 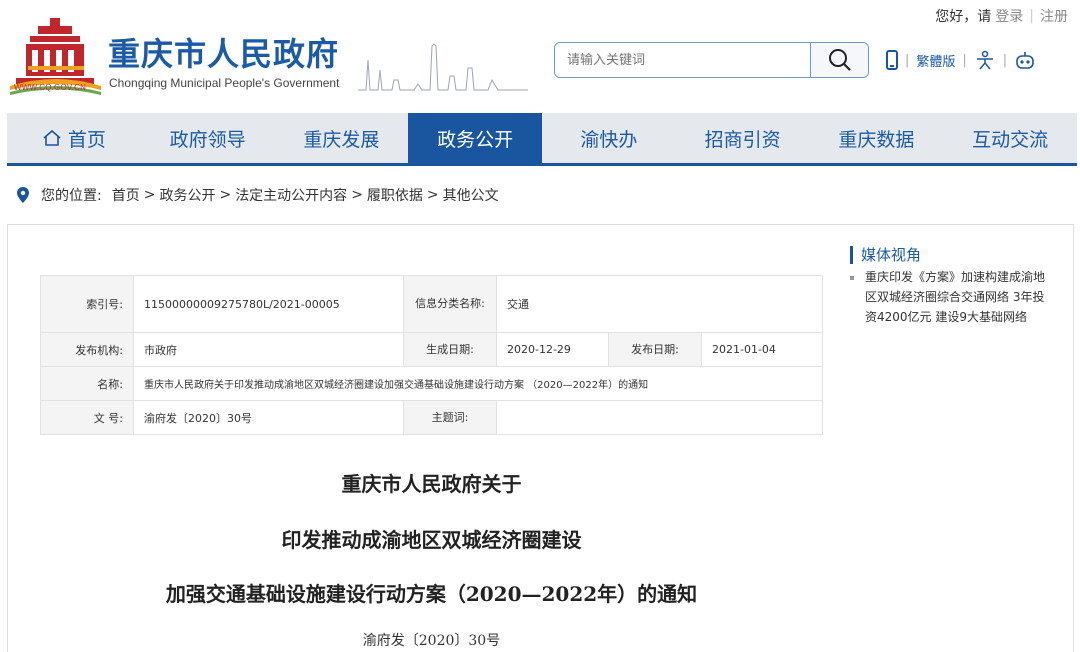 I want to click on user-links: 您好，请 登录 | 注册, so click(x=1001, y=16).